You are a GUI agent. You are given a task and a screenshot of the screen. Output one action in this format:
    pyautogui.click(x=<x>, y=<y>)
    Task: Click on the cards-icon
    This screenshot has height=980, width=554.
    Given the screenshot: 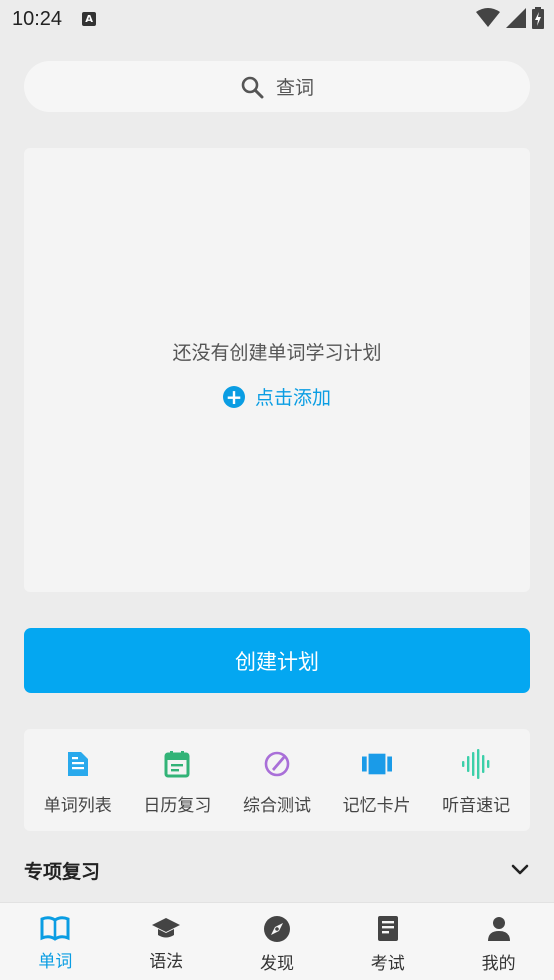 What is the action you would take?
    pyautogui.click(x=376, y=764)
    